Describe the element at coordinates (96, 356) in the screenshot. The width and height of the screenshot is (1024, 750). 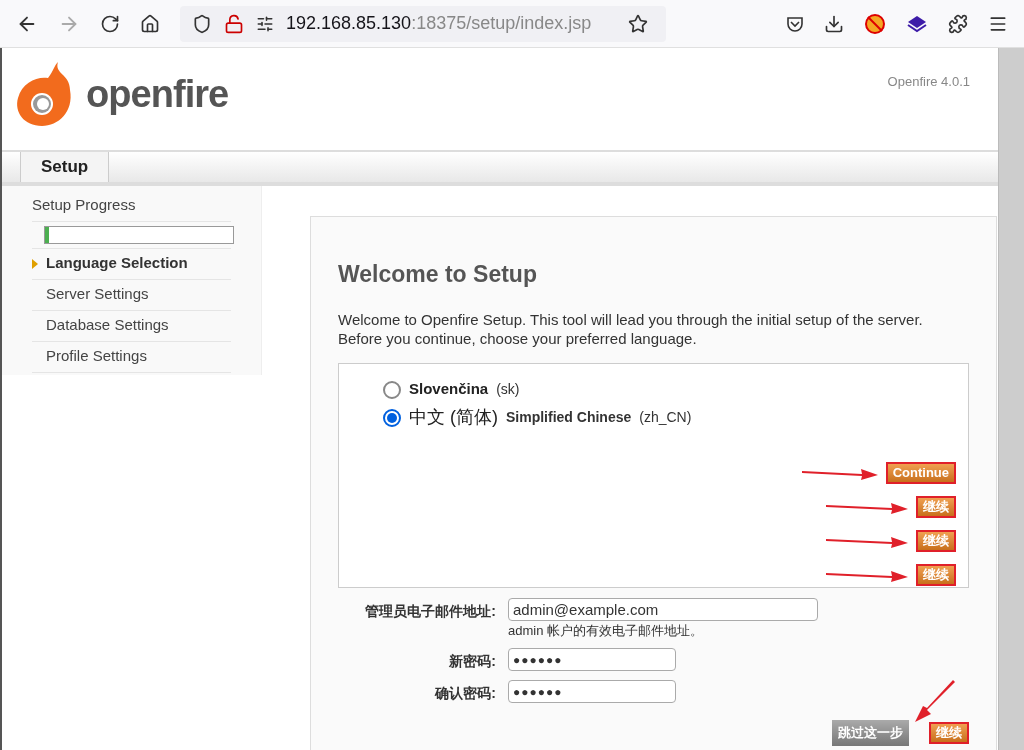
I see `sidebar-item: Profile Settings` at that location.